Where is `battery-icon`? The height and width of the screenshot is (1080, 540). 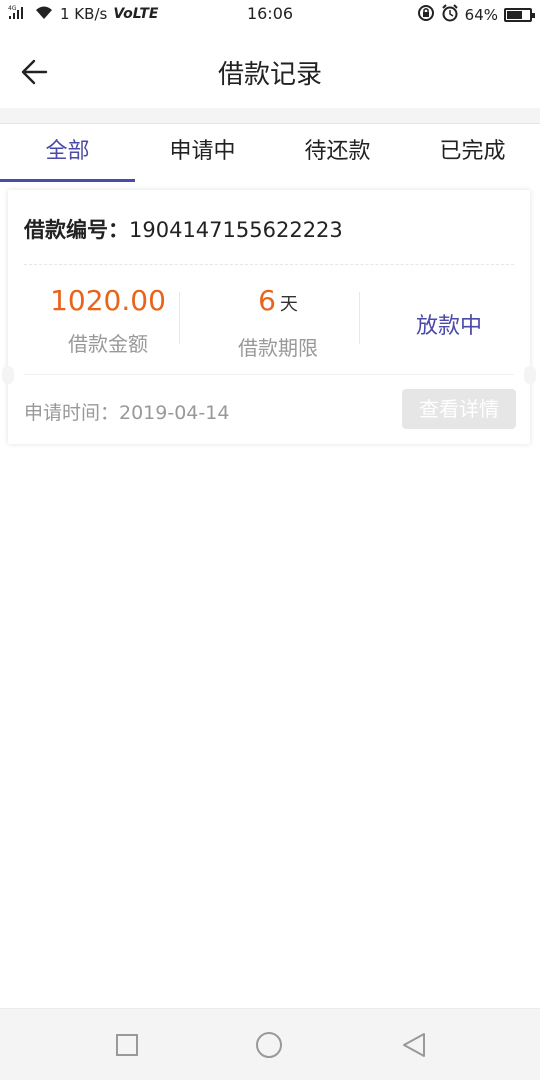 battery-icon is located at coordinates (519, 15).